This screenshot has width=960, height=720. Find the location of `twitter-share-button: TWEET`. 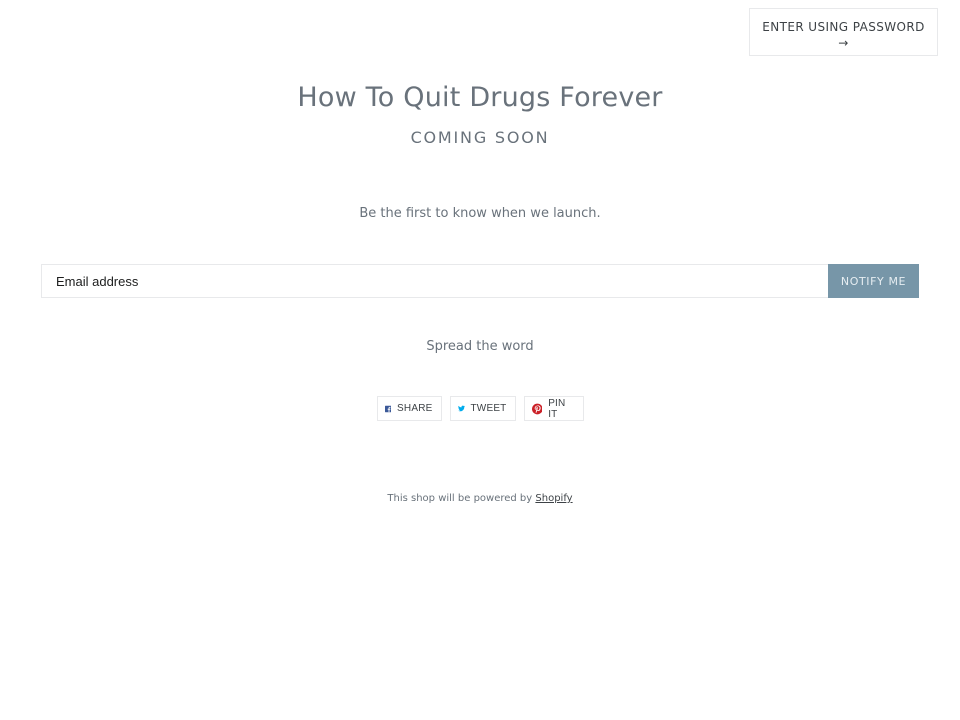

twitter-share-button: TWEET is located at coordinates (482, 408).